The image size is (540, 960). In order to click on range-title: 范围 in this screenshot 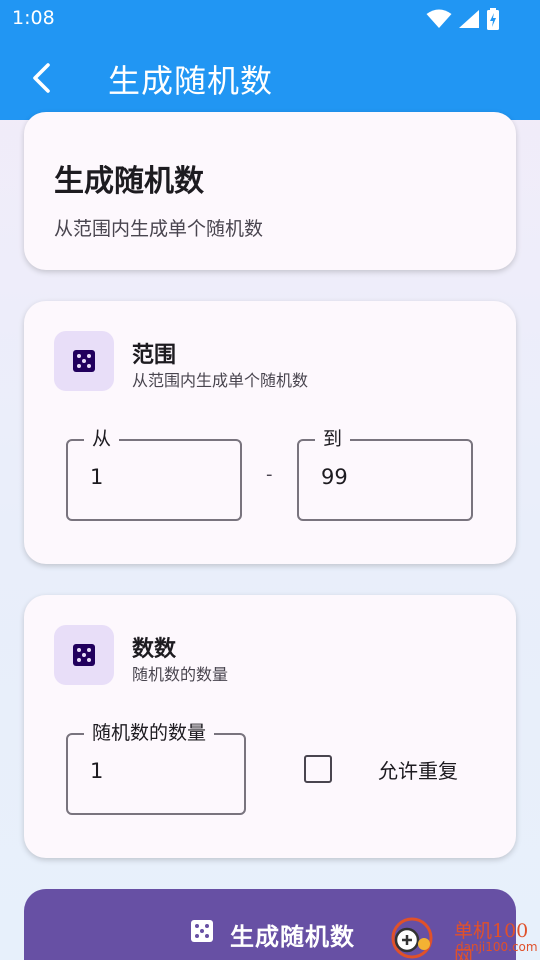, I will do `click(154, 355)`.